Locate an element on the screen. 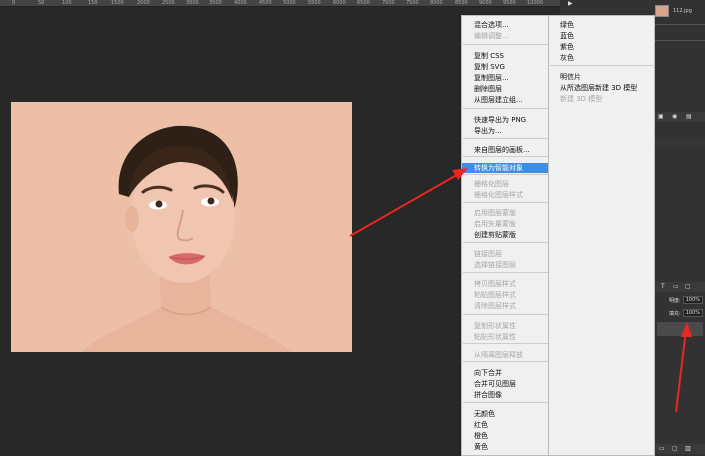  smart-filter-icon: ▢ is located at coordinates (688, 286).